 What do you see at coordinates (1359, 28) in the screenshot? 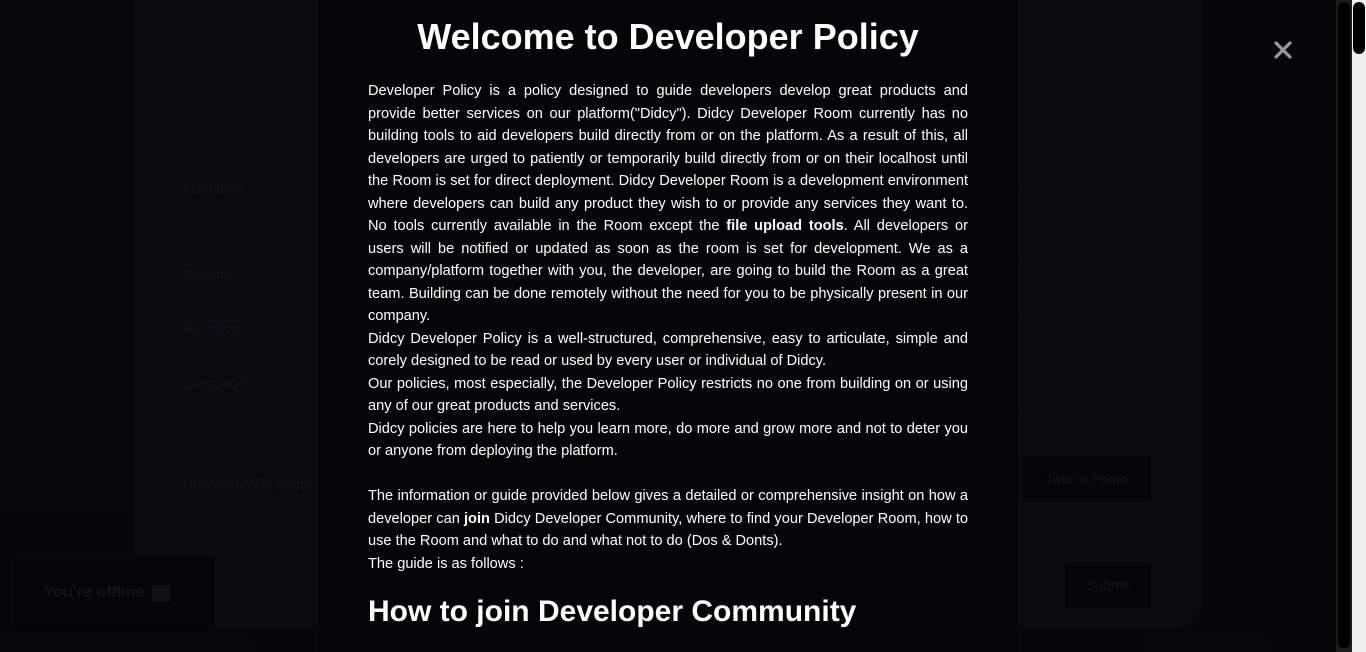
I see `page-scrollbar-thumb` at bounding box center [1359, 28].